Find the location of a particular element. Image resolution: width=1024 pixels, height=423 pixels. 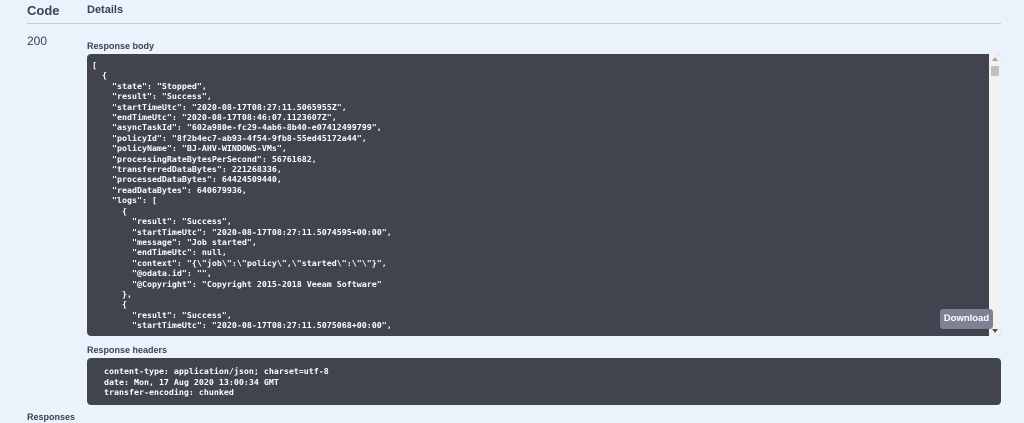

body-line: "policyName": "BJ-AHV-WINDOWS-VMs", is located at coordinates (189, 148).